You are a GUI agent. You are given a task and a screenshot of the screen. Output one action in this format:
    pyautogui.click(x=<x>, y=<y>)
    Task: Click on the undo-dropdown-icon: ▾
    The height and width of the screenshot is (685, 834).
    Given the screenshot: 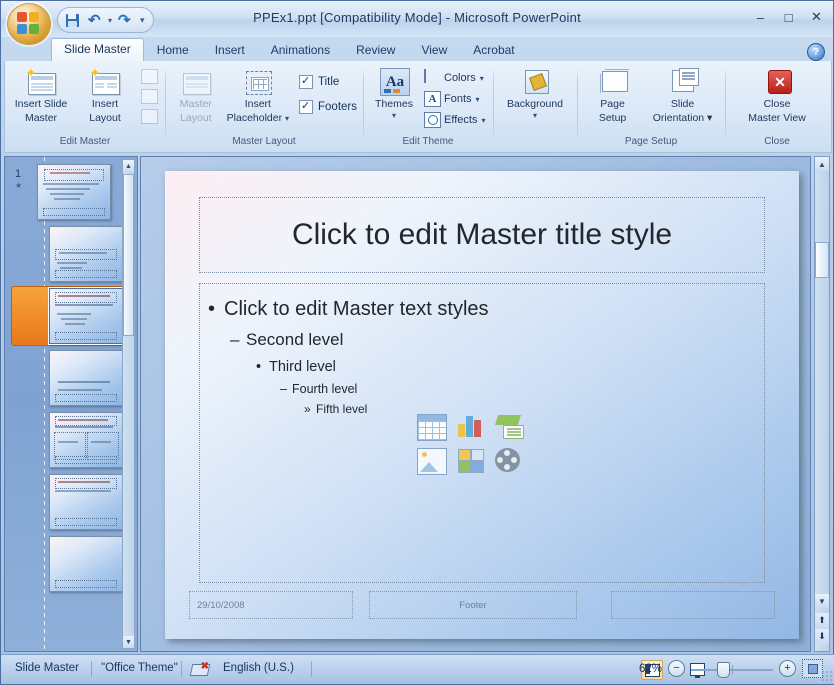 What is the action you would take?
    pyautogui.click(x=110, y=20)
    